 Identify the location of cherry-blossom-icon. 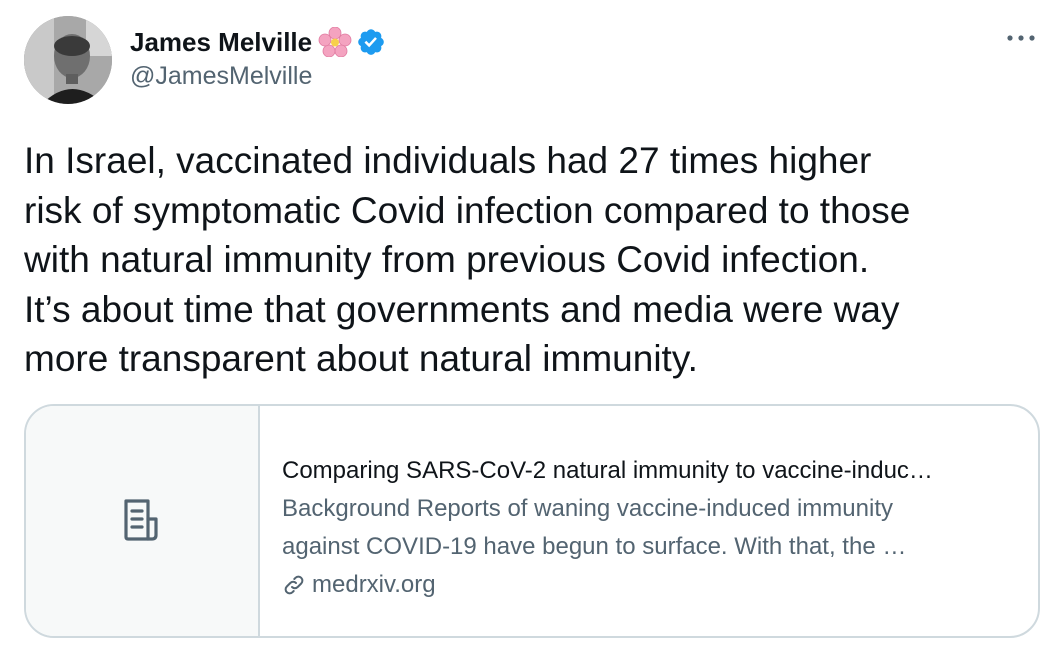
(335, 42).